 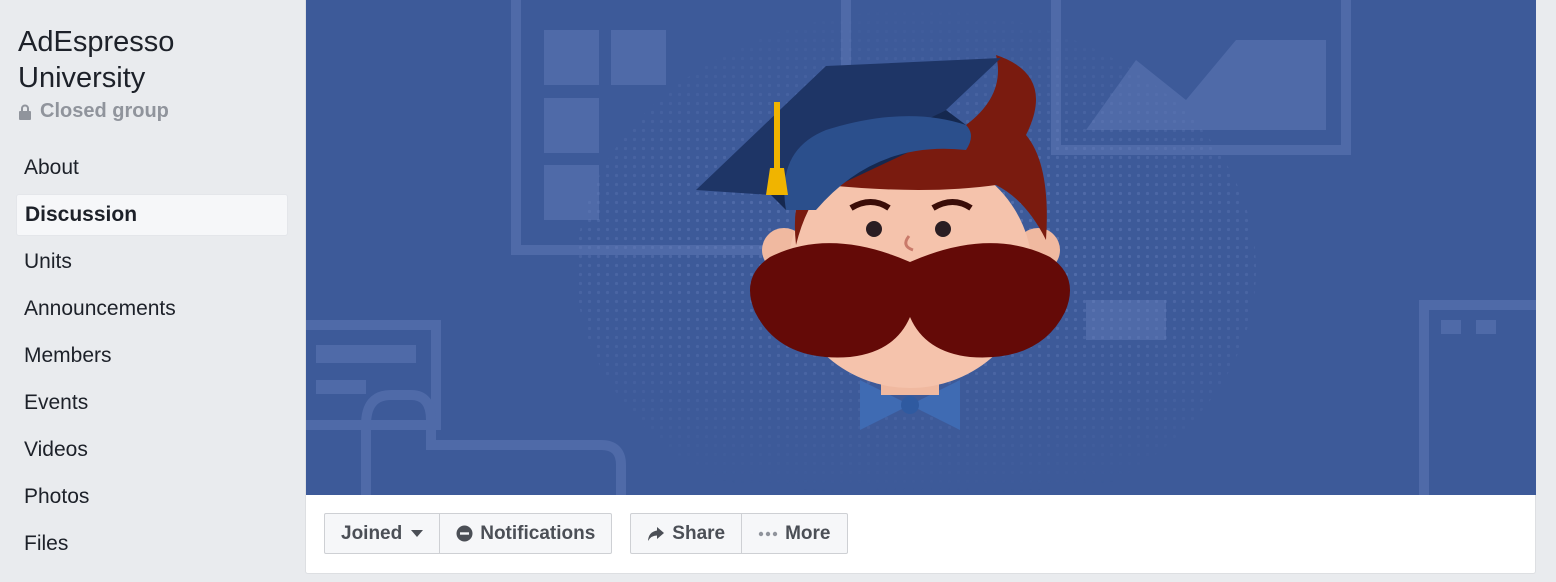 What do you see at coordinates (153, 60) in the screenshot?
I see `group-name: AdEspresso University` at bounding box center [153, 60].